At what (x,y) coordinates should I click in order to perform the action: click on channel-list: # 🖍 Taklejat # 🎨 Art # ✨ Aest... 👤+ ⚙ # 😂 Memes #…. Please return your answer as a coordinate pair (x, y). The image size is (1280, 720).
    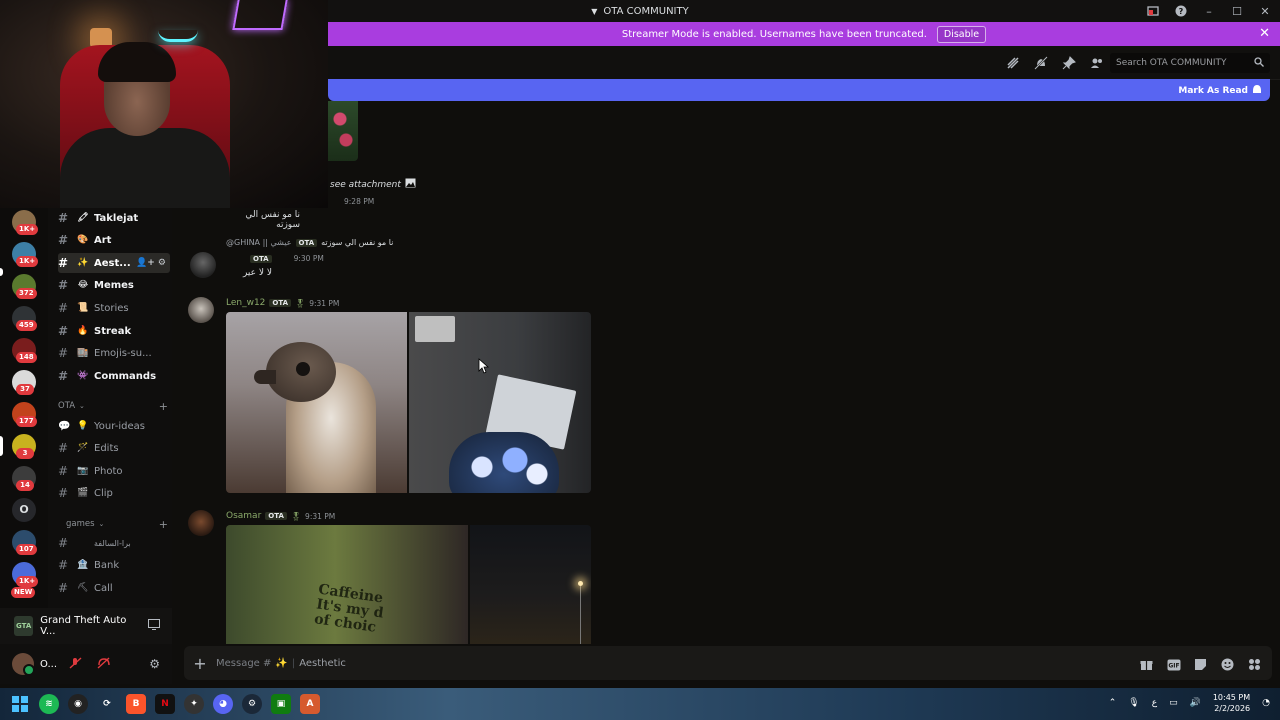
    Looking at the image, I should click on (110, 408).